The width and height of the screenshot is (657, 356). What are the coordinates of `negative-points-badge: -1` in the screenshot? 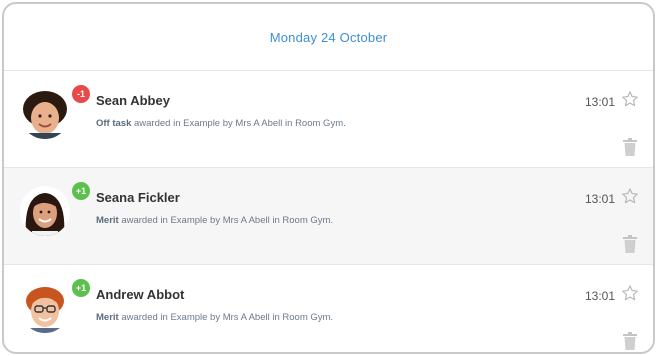 It's located at (81, 94).